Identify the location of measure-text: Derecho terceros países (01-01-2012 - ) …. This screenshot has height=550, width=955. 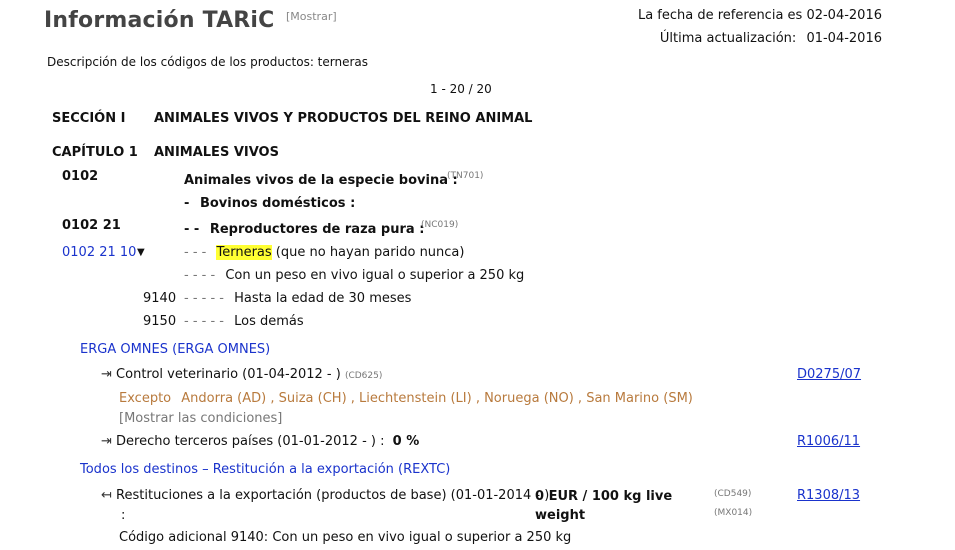
(250, 441).